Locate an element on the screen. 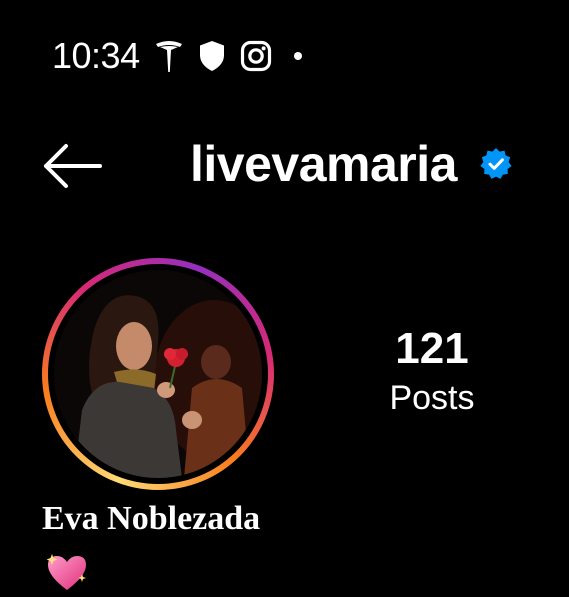 This screenshot has height=597, width=569. notification-dot is located at coordinates (297, 56).